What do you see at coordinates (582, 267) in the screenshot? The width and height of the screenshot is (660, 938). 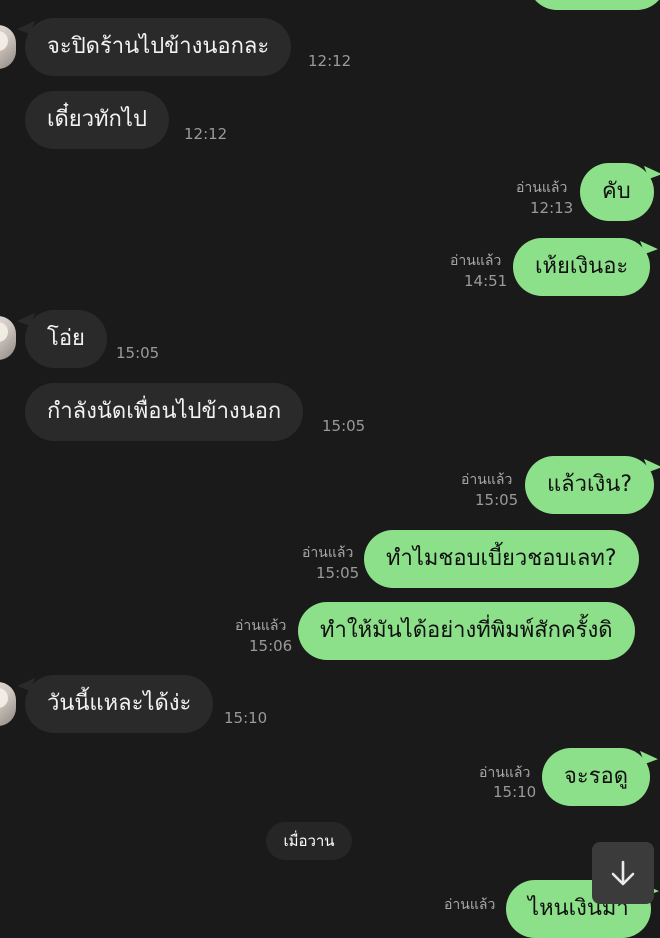 I see `message-bubble: เห้ยเงินอะ` at bounding box center [582, 267].